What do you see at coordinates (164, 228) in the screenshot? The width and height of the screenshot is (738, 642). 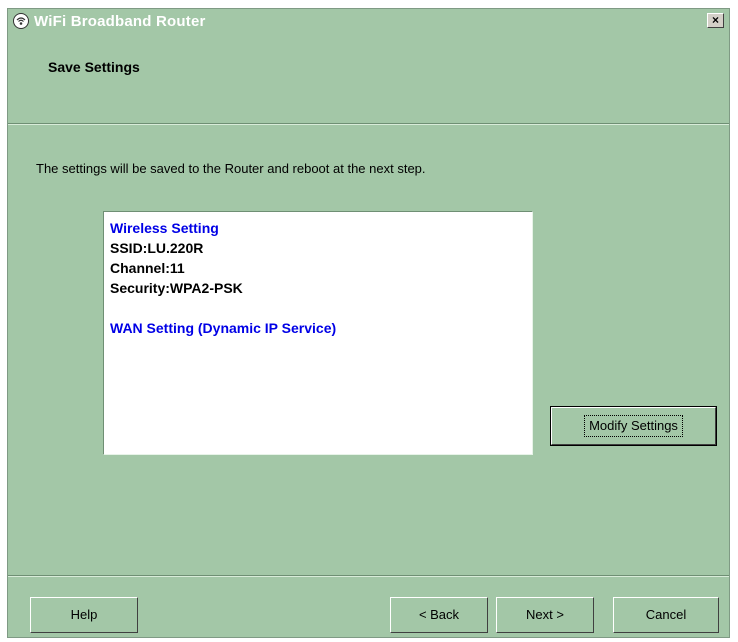 I see `wireless-setting-heading: Wireless Setting` at bounding box center [164, 228].